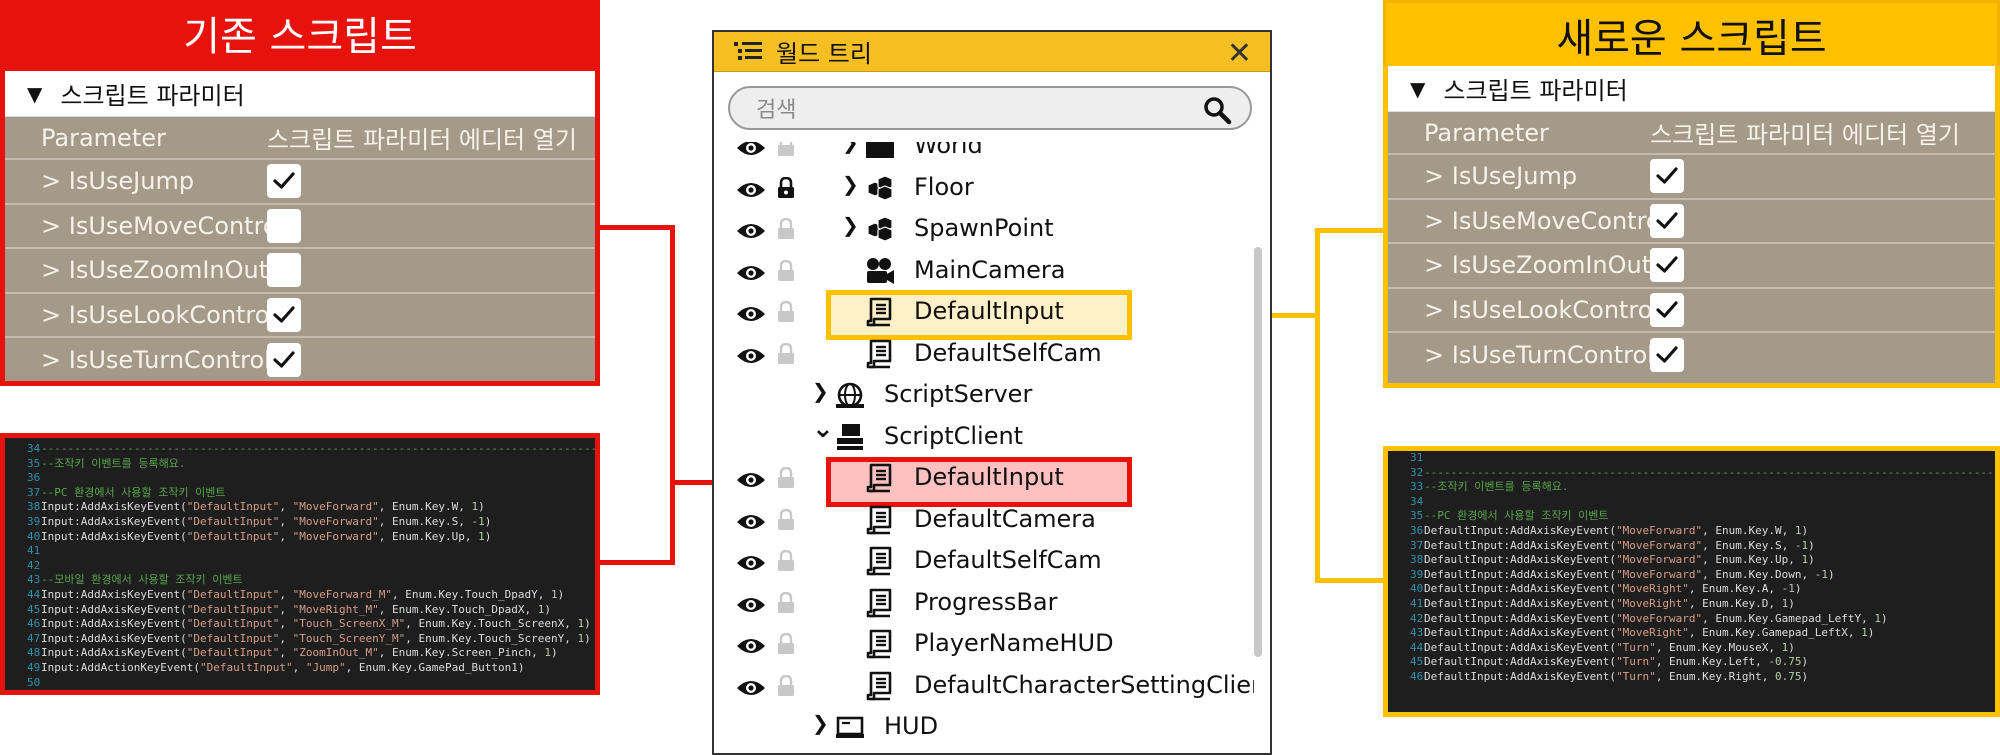 The width and height of the screenshot is (2000, 755). Describe the element at coordinates (1417, 545) in the screenshot. I see `line-number: 37` at that location.